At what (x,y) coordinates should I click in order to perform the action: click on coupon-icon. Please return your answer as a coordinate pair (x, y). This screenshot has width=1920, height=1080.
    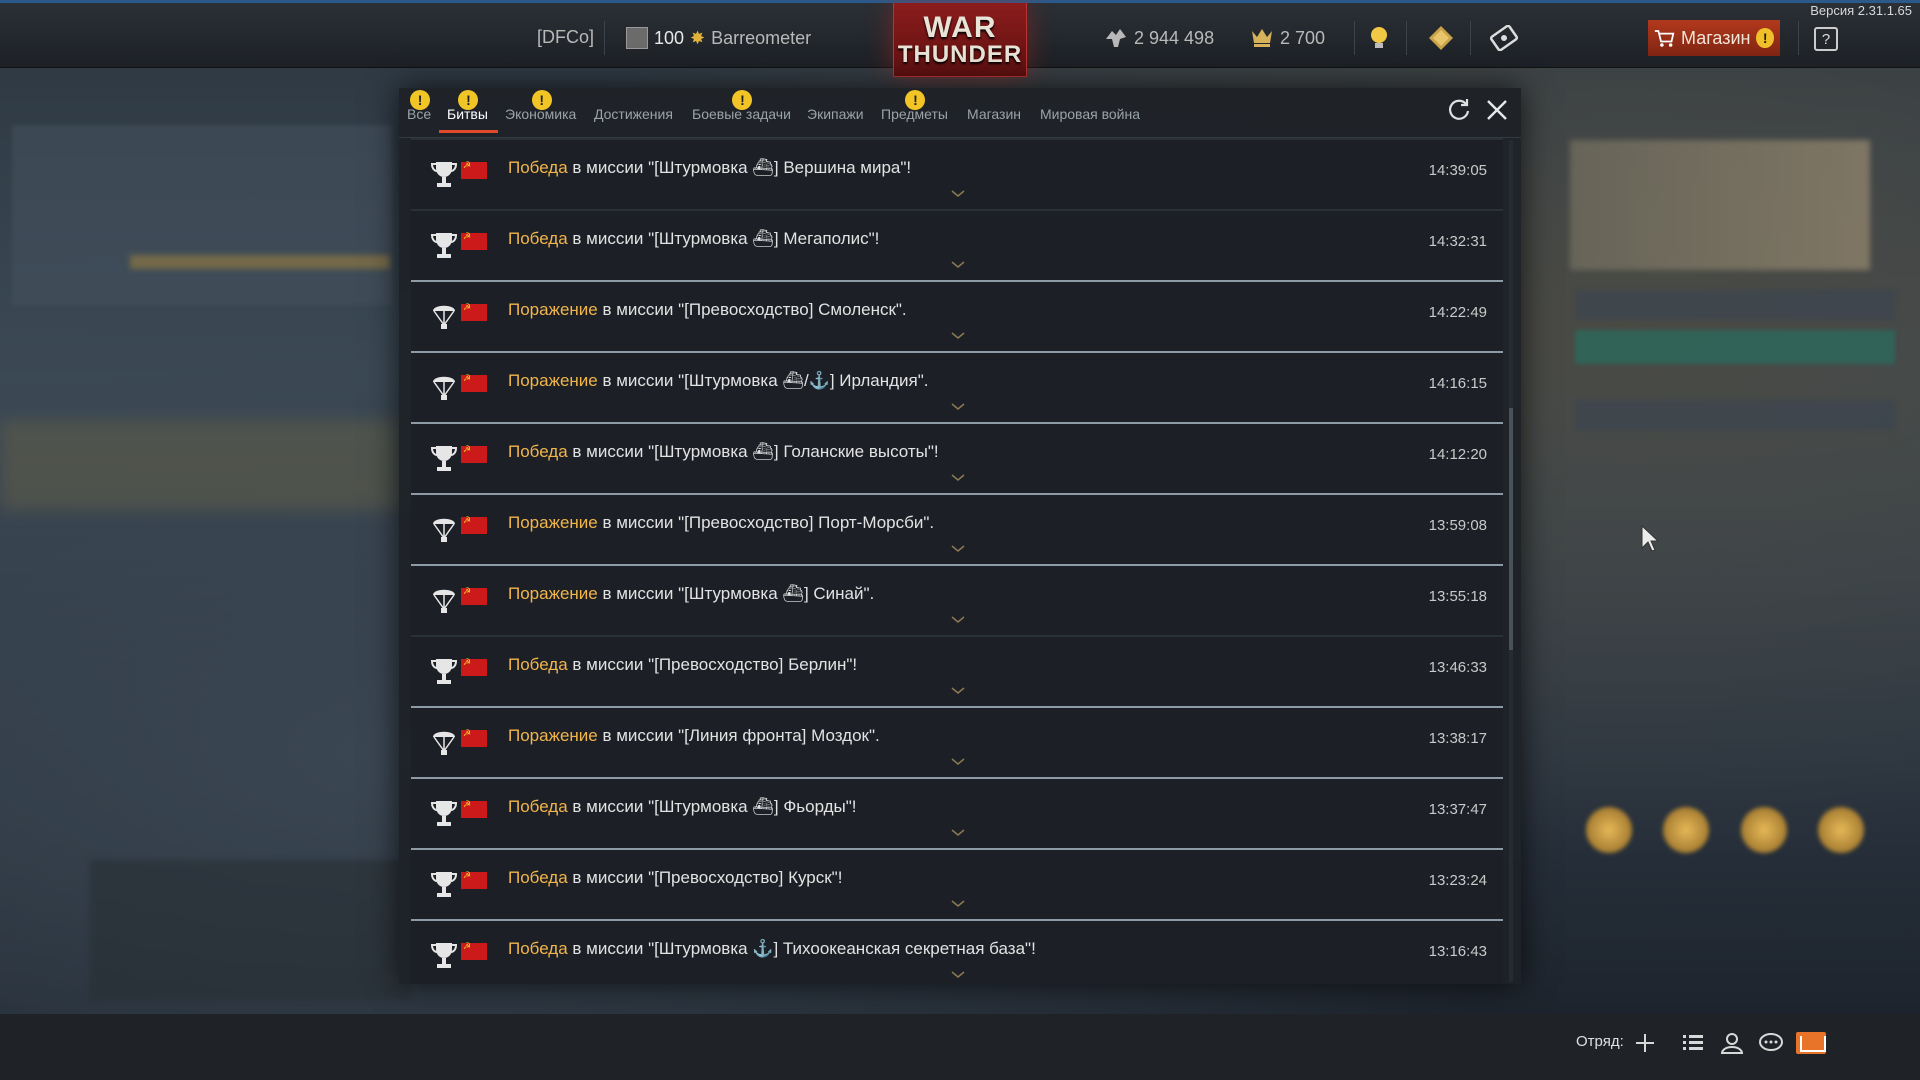
    Looking at the image, I should click on (1504, 38).